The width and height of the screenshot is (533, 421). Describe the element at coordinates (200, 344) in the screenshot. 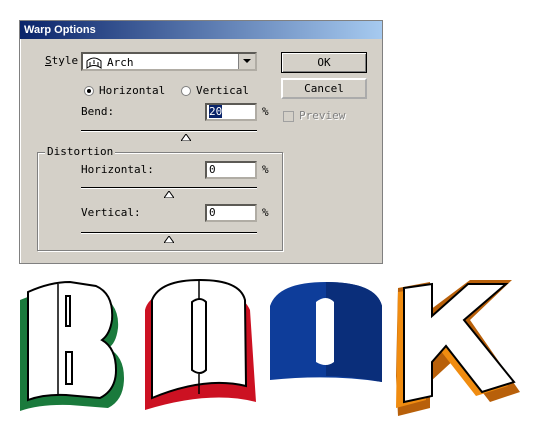

I see `letter-o` at that location.